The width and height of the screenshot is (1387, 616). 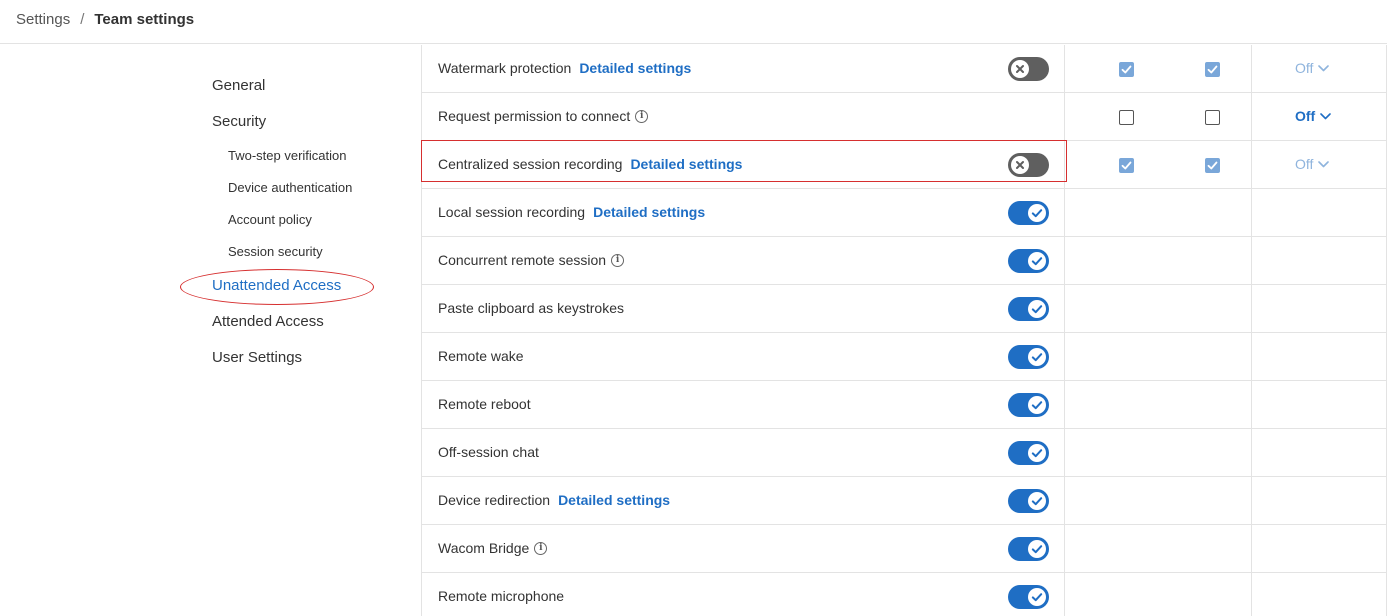 What do you see at coordinates (522, 260) in the screenshot?
I see `setting-label: Concurrent remote session` at bounding box center [522, 260].